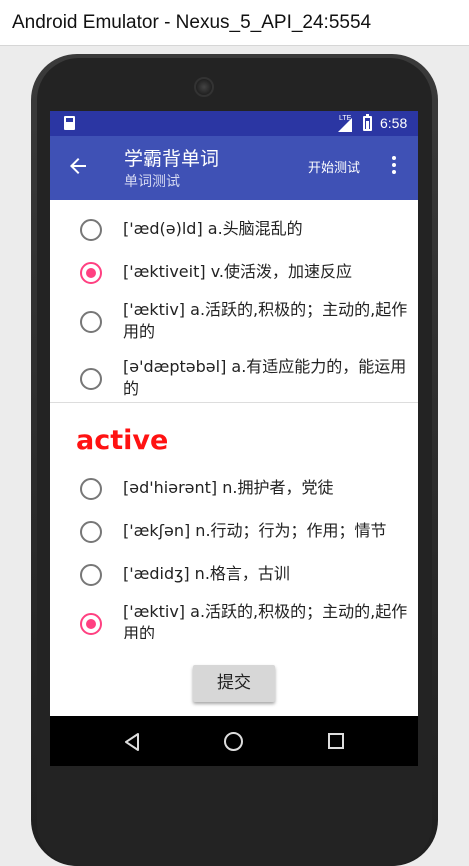 This screenshot has height=866, width=469. I want to click on battery-icon, so click(367, 122).